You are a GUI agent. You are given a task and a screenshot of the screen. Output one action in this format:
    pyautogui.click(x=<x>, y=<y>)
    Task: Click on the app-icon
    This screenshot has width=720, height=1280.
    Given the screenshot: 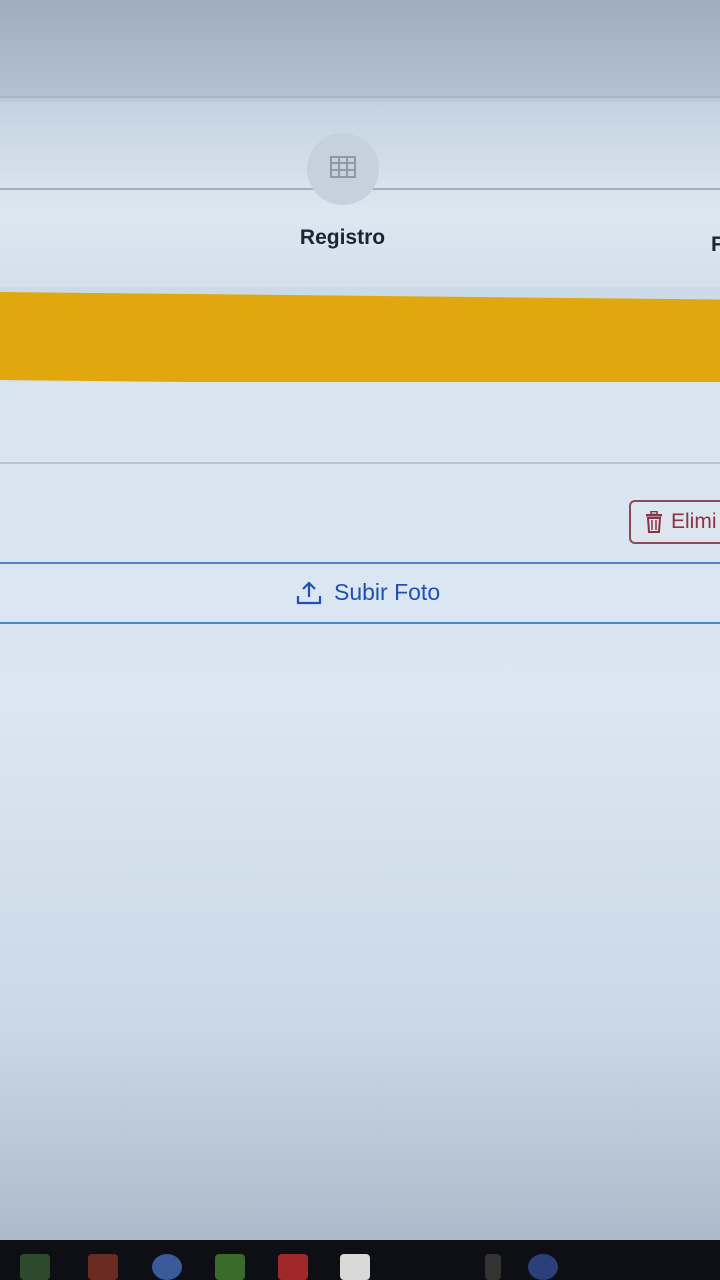 What is the action you would take?
    pyautogui.click(x=103, y=1267)
    